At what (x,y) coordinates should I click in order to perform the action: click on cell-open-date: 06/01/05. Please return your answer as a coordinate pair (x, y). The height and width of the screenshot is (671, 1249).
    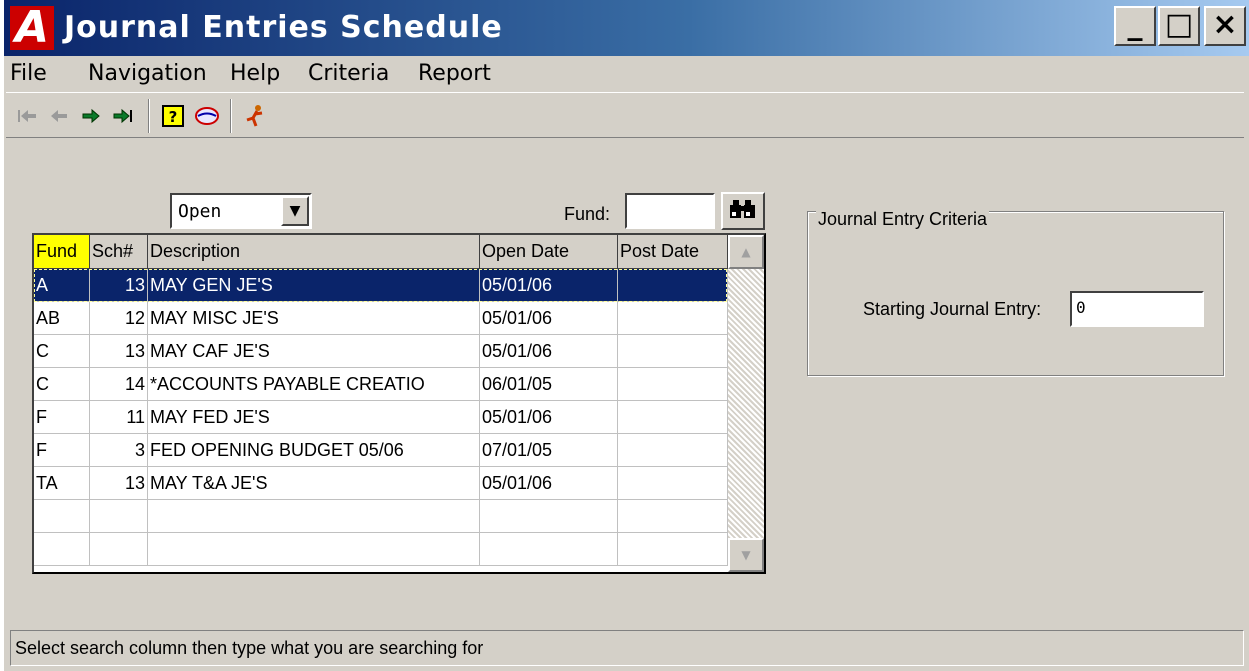
    Looking at the image, I should click on (549, 384).